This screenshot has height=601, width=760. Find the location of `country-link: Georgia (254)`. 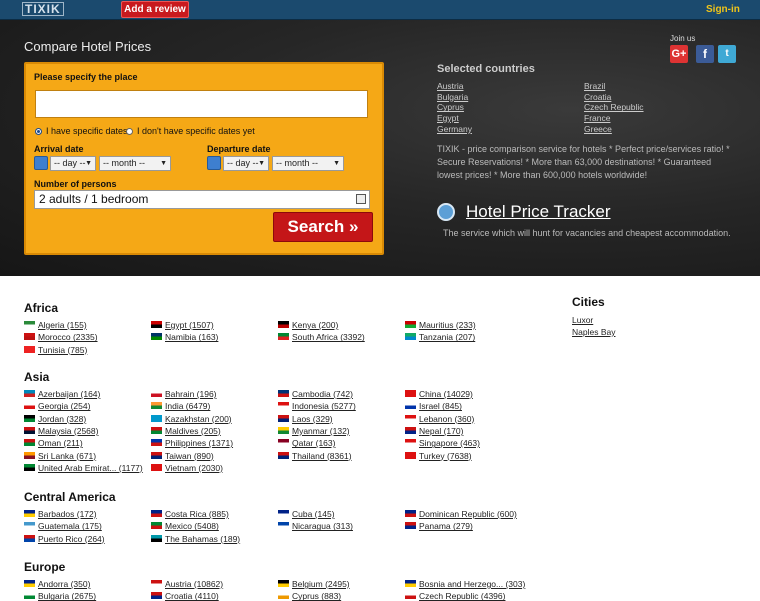

country-link: Georgia (254) is located at coordinates (57, 406).